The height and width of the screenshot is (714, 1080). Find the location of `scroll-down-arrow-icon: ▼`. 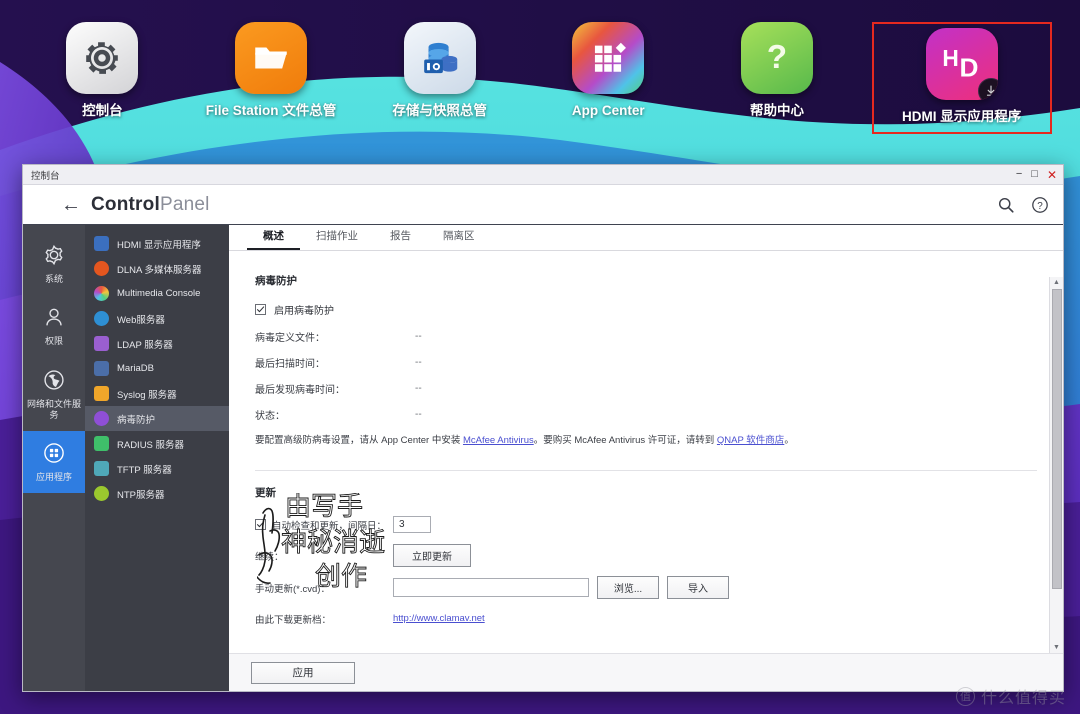

scroll-down-arrow-icon: ▼ is located at coordinates (1056, 647).